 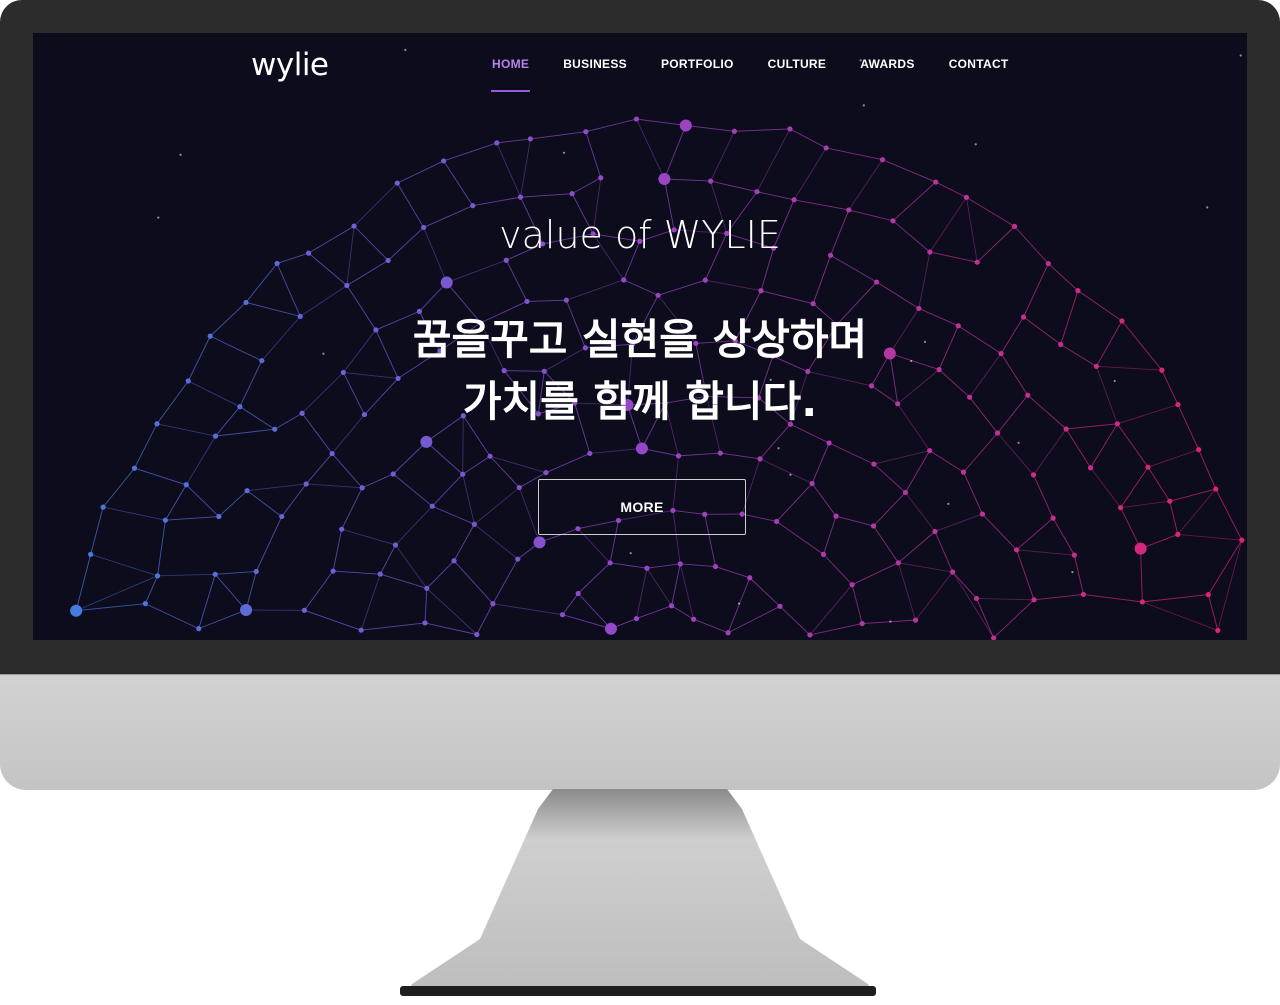 What do you see at coordinates (887, 74) in the screenshot?
I see `nav-awards: AWARDS` at bounding box center [887, 74].